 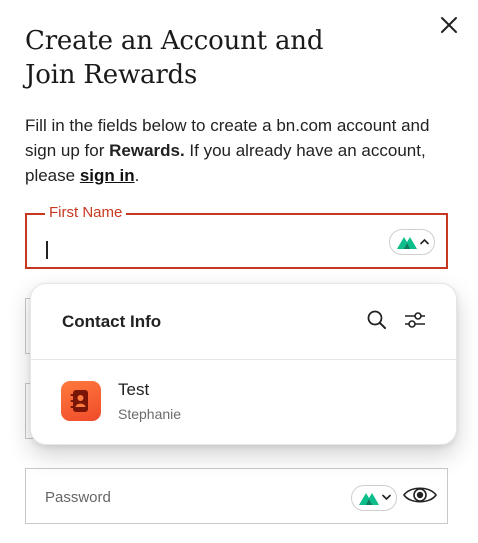 What do you see at coordinates (147, 150) in the screenshot?
I see `rewards-text: Rewards.` at bounding box center [147, 150].